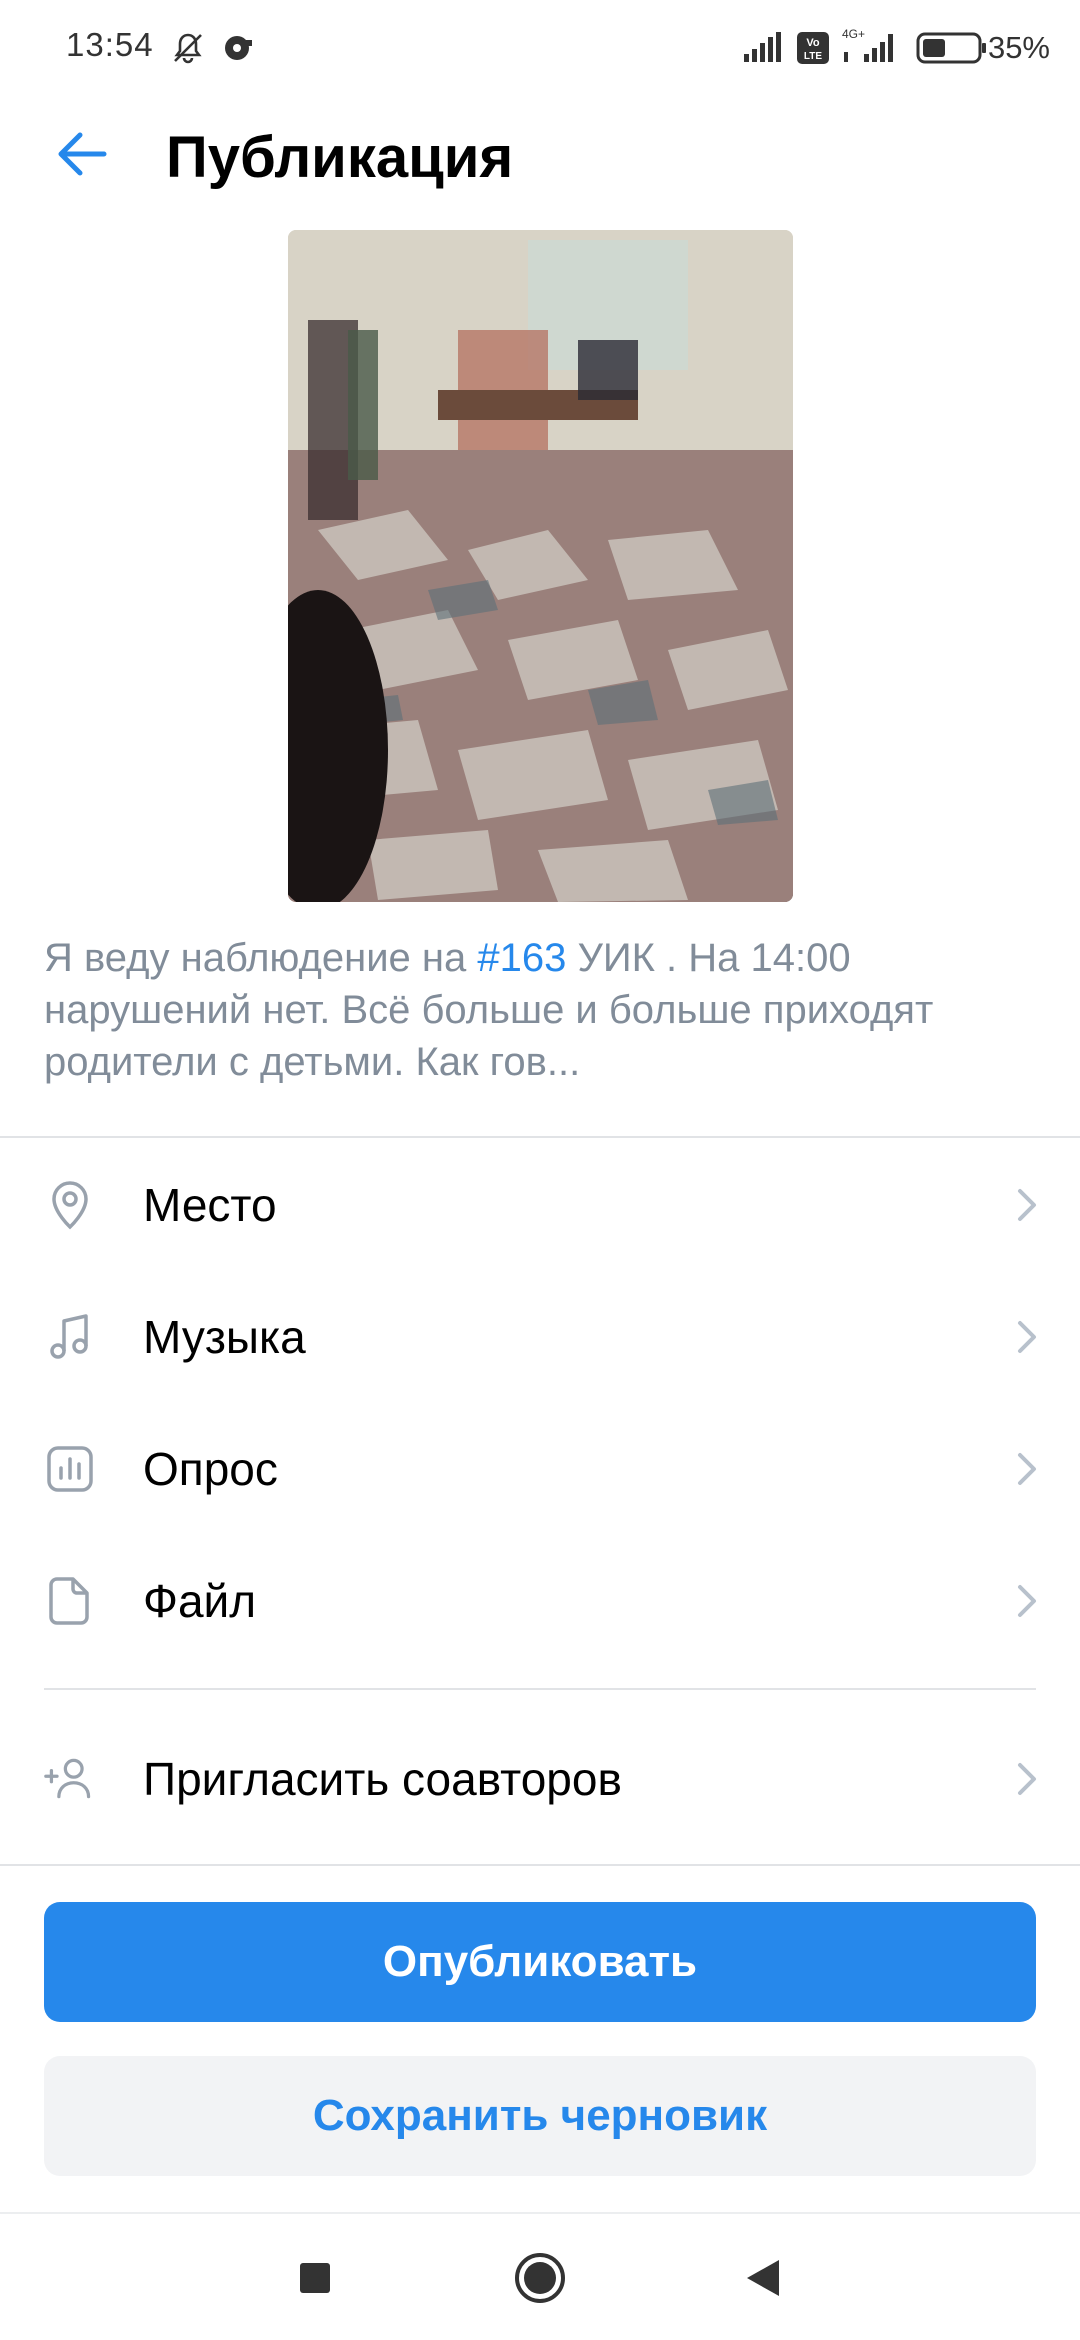 The height and width of the screenshot is (2340, 1080). What do you see at coordinates (540, 566) in the screenshot?
I see `post-photo` at bounding box center [540, 566].